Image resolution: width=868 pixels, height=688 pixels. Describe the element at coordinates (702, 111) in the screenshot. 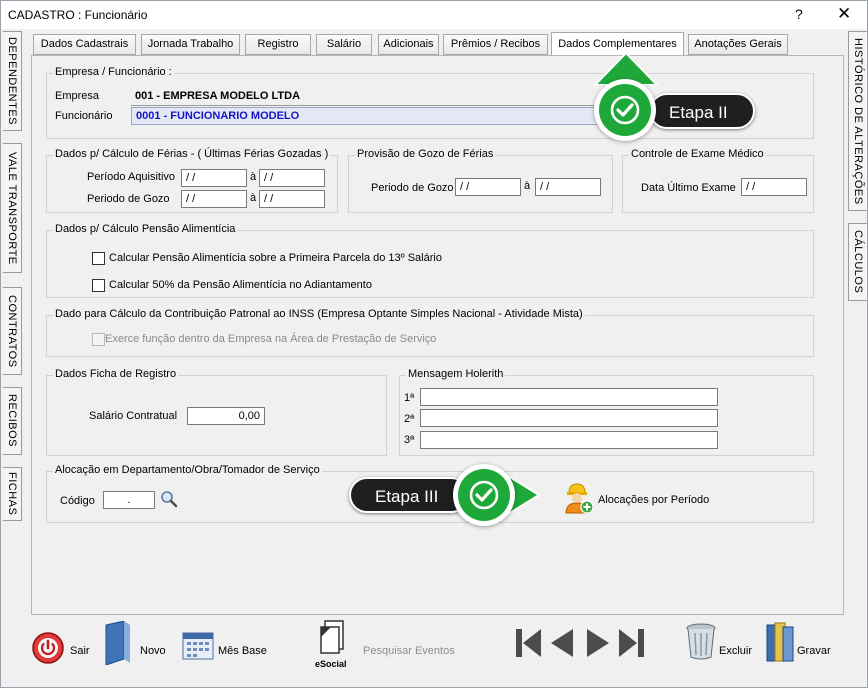

I see `etapa-2-label: Etapa II` at that location.